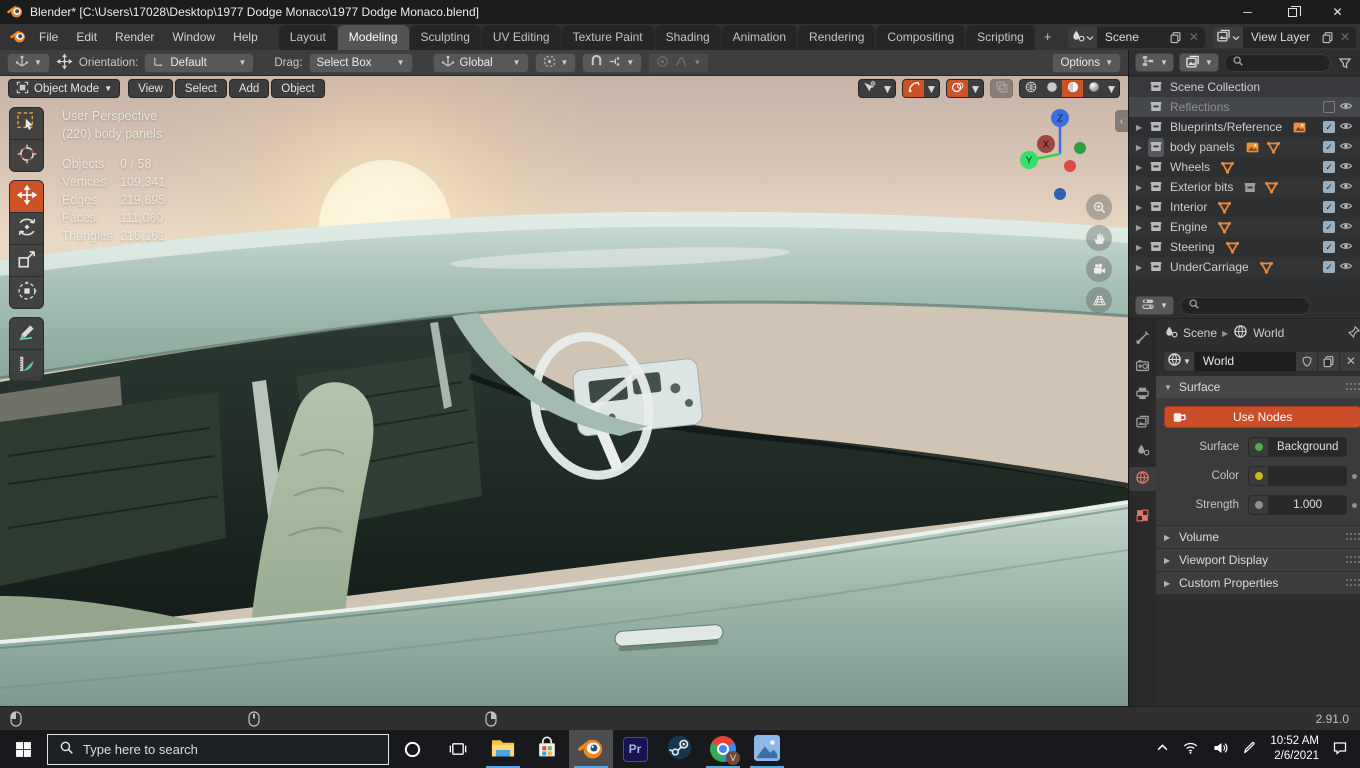 The height and width of the screenshot is (768, 1360). What do you see at coordinates (18, 37) in the screenshot?
I see `blender-menu-logo-icon` at bounding box center [18, 37].